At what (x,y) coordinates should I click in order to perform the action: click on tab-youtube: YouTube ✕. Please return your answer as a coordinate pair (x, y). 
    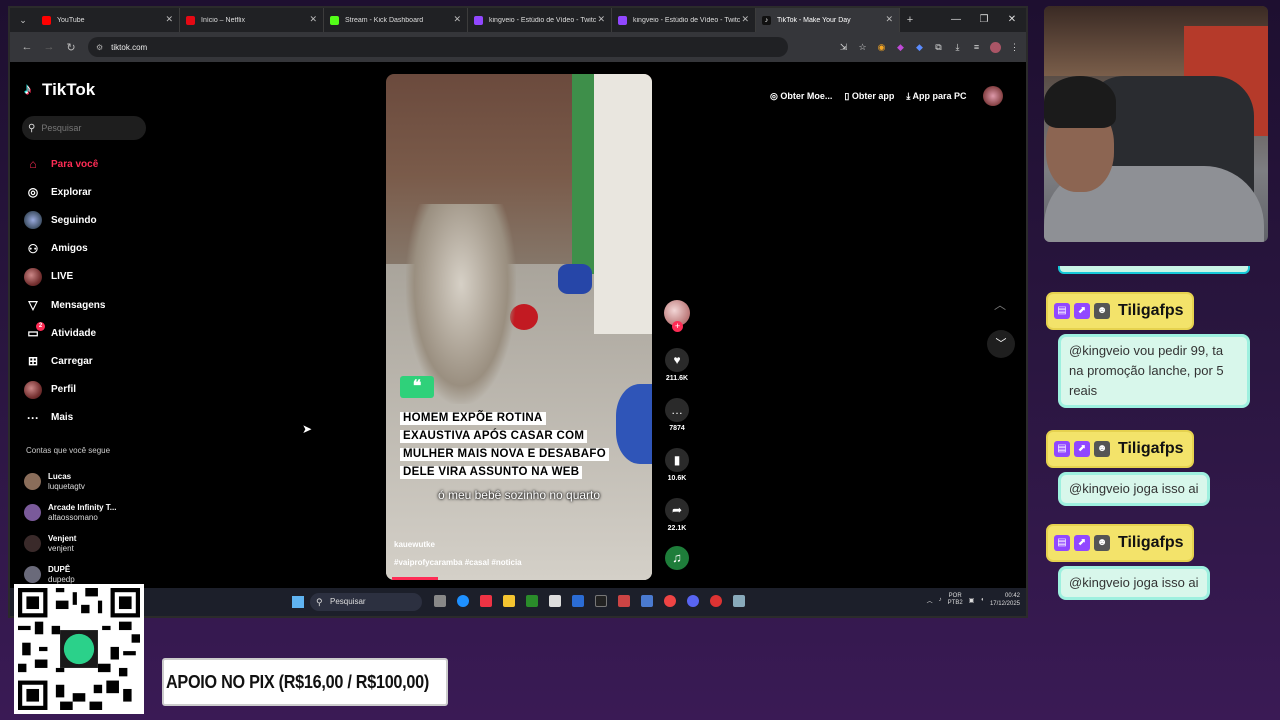
    Looking at the image, I should click on (108, 20).